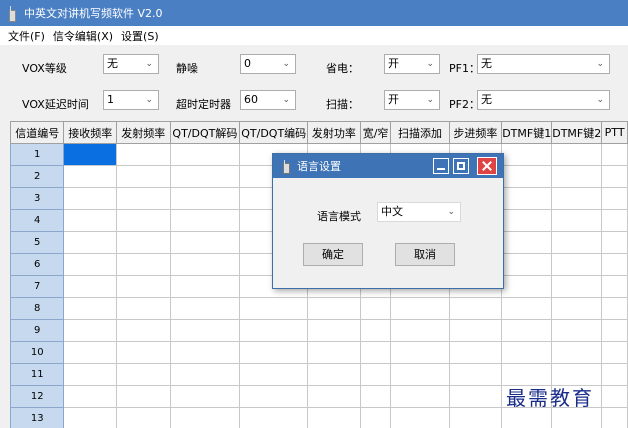 Image resolution: width=628 pixels, height=428 pixels. I want to click on channel-number: 6, so click(37, 264).